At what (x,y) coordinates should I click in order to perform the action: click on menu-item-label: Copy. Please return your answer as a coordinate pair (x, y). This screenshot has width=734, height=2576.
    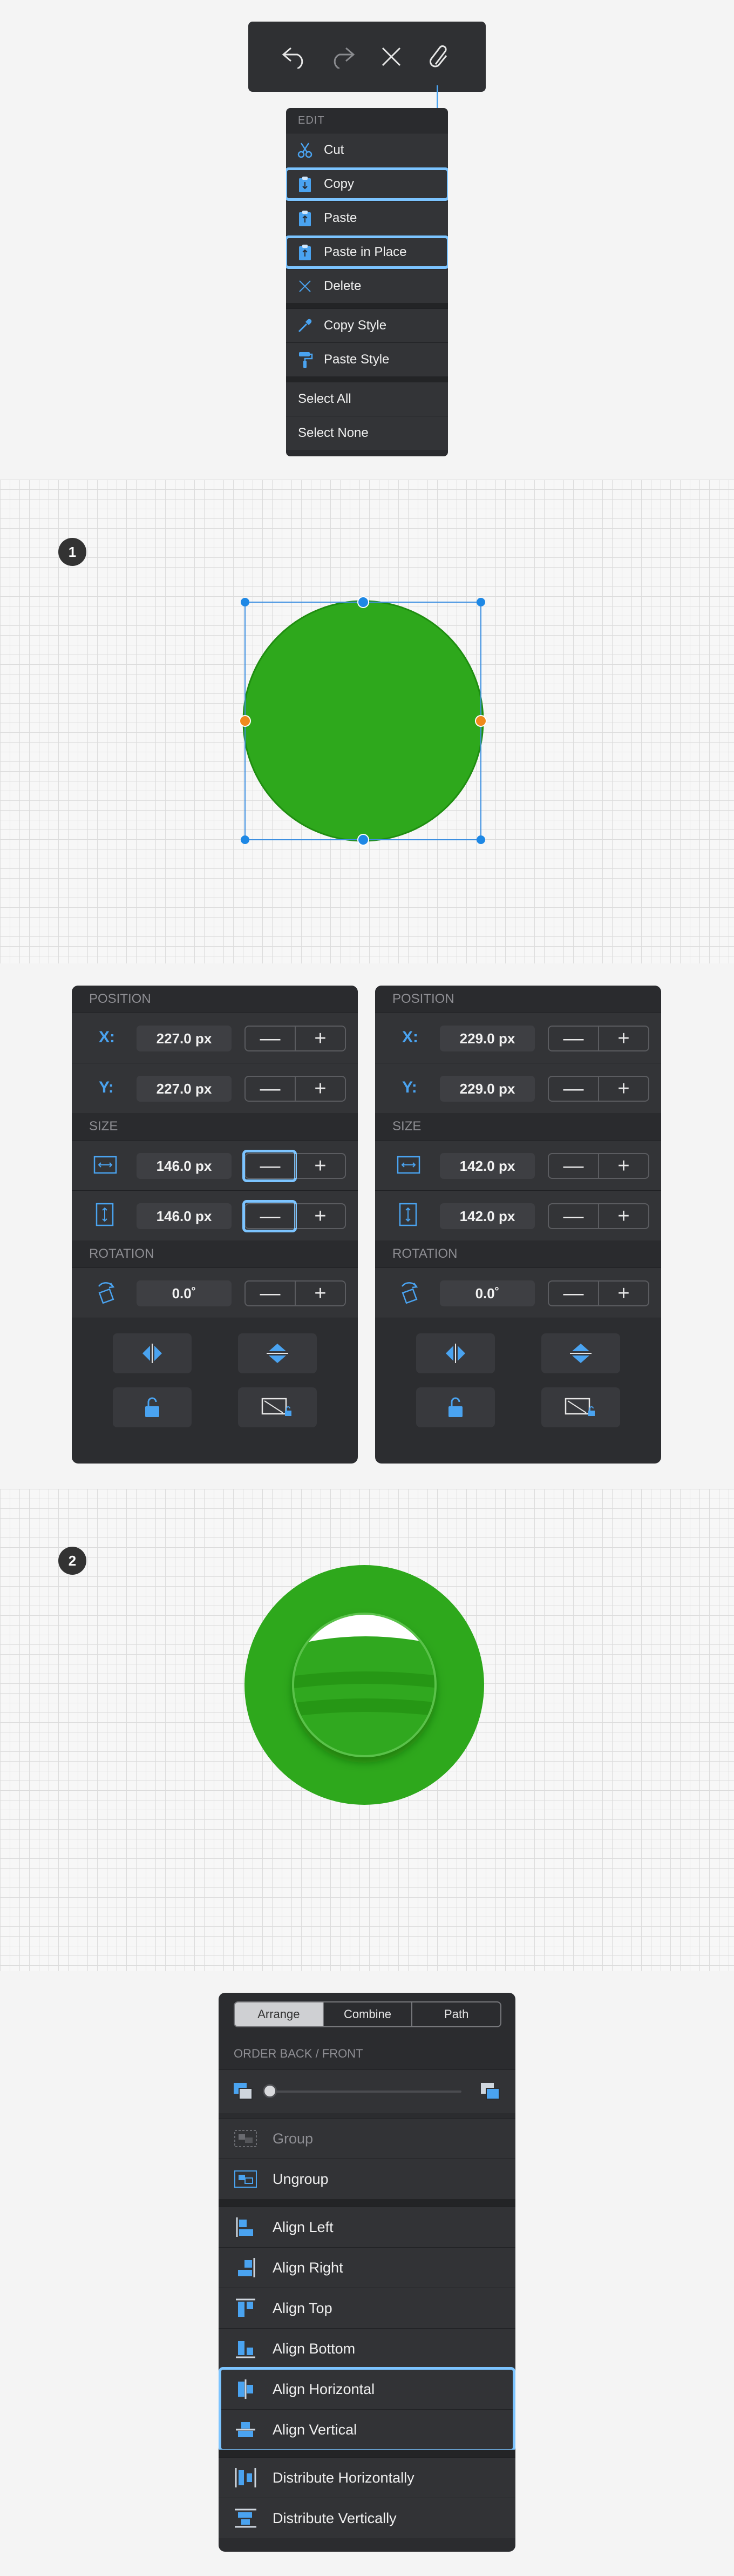
    Looking at the image, I should click on (339, 184).